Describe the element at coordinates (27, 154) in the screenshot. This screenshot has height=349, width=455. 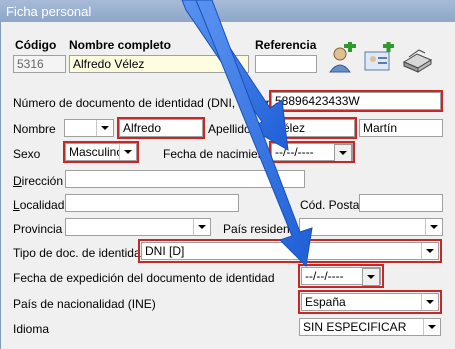
I see `sexo-label: Sexo` at that location.